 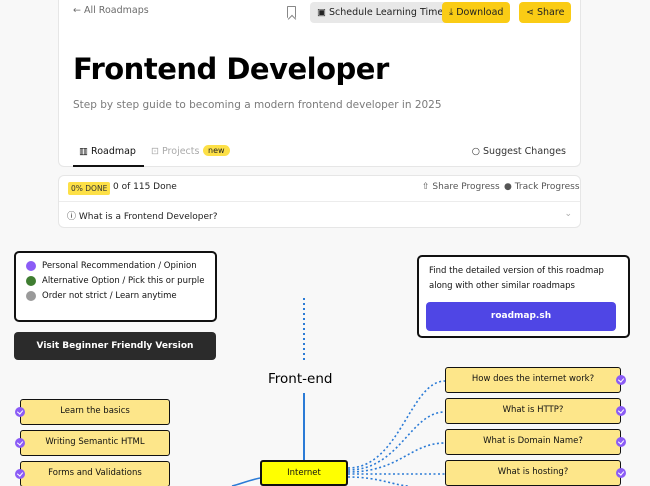 What do you see at coordinates (379, 481) in the screenshot?
I see `link-internet-more` at bounding box center [379, 481].